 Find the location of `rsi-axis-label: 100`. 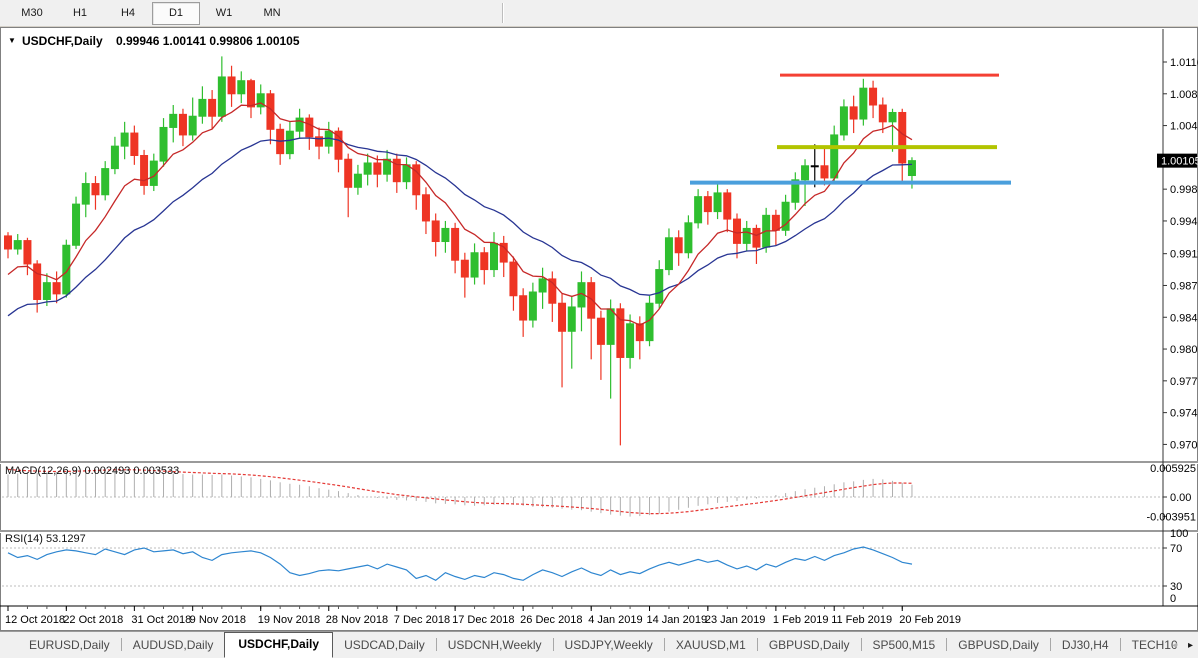

rsi-axis-label: 100 is located at coordinates (1179, 534).